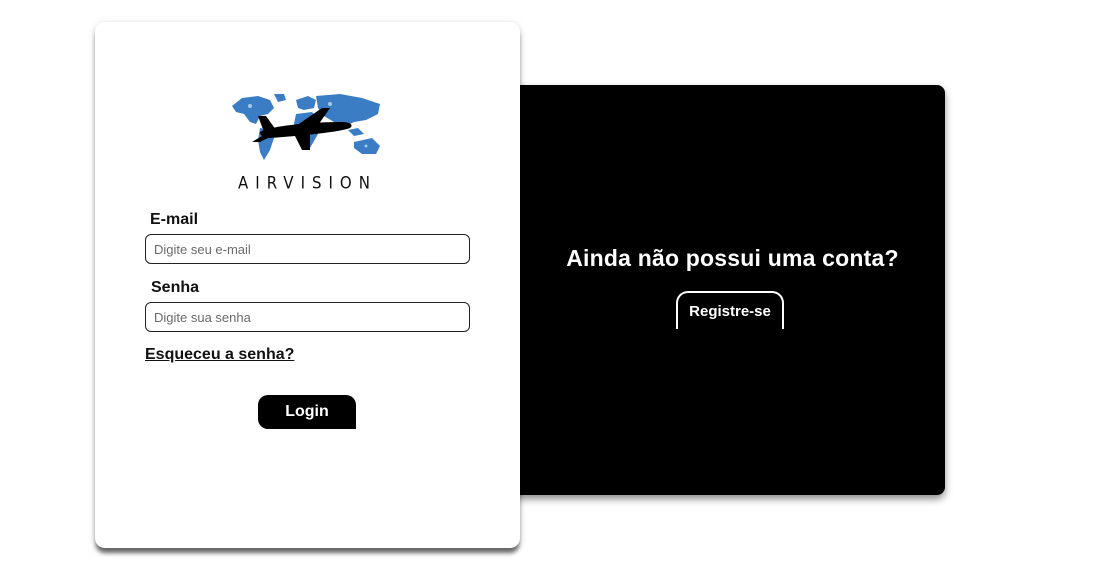  What do you see at coordinates (732, 258) in the screenshot?
I see `register-panel-title: Ainda não possui uma conta?` at bounding box center [732, 258].